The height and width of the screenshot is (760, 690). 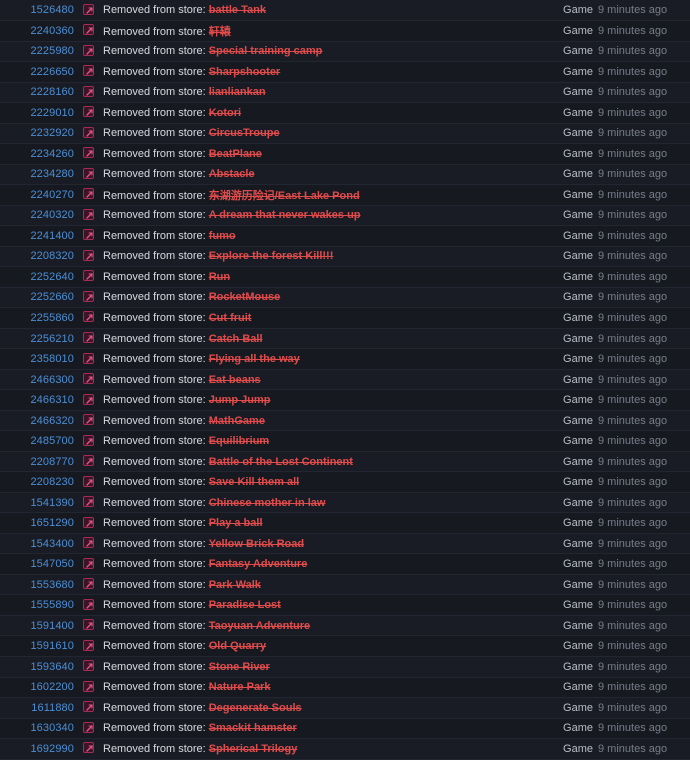 What do you see at coordinates (245, 72) in the screenshot?
I see `game-name-link: Sharpshooter` at bounding box center [245, 72].